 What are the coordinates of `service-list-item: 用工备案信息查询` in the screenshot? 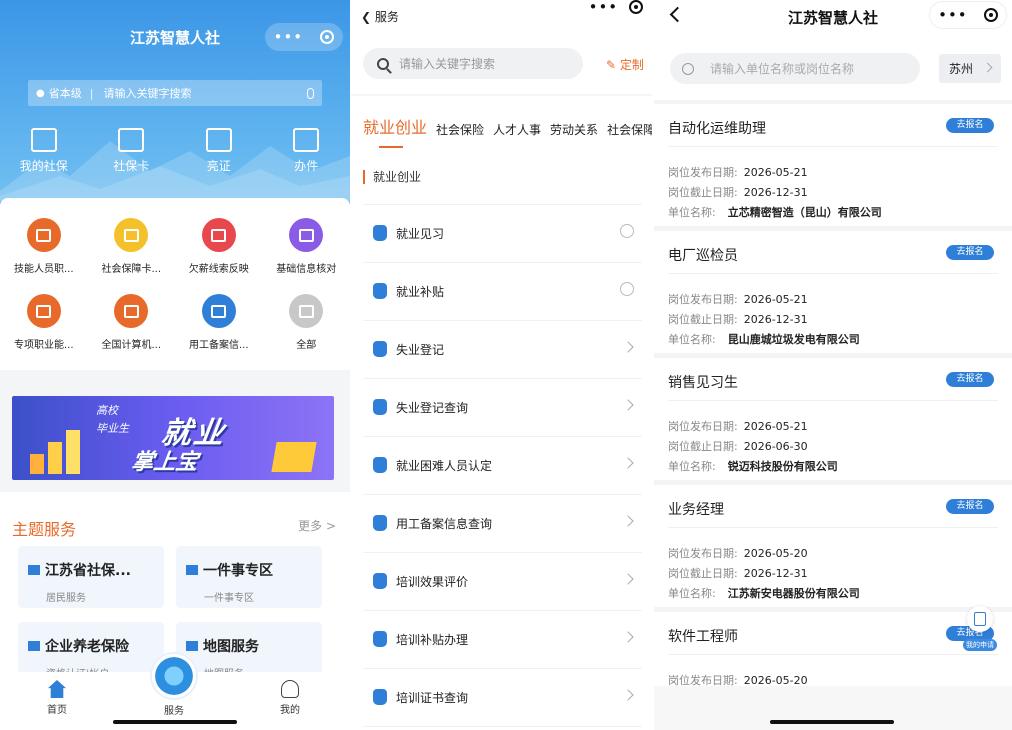 It's located at (502, 523).